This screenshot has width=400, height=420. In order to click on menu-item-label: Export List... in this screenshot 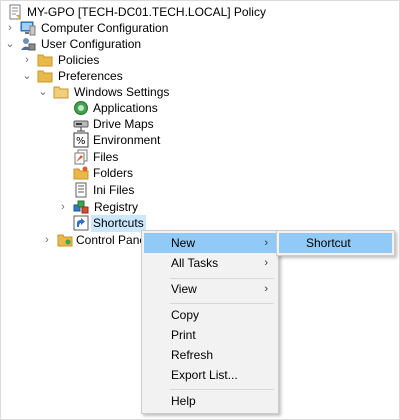, I will do `click(204, 375)`.